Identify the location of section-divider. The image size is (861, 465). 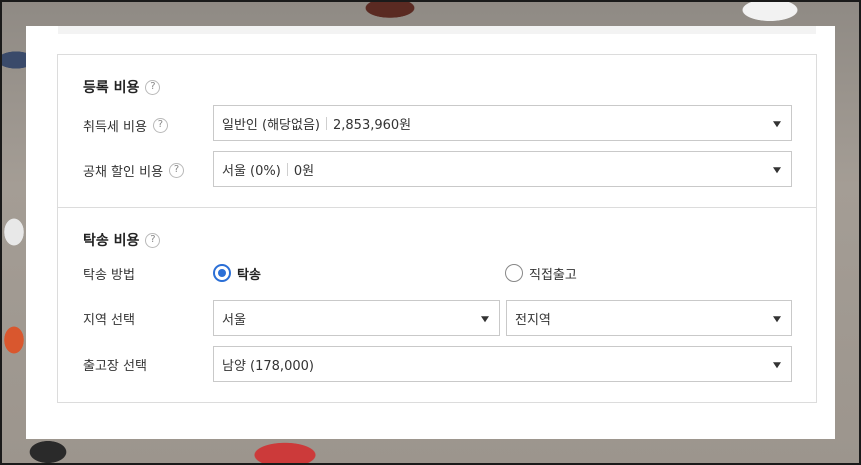
(437, 207).